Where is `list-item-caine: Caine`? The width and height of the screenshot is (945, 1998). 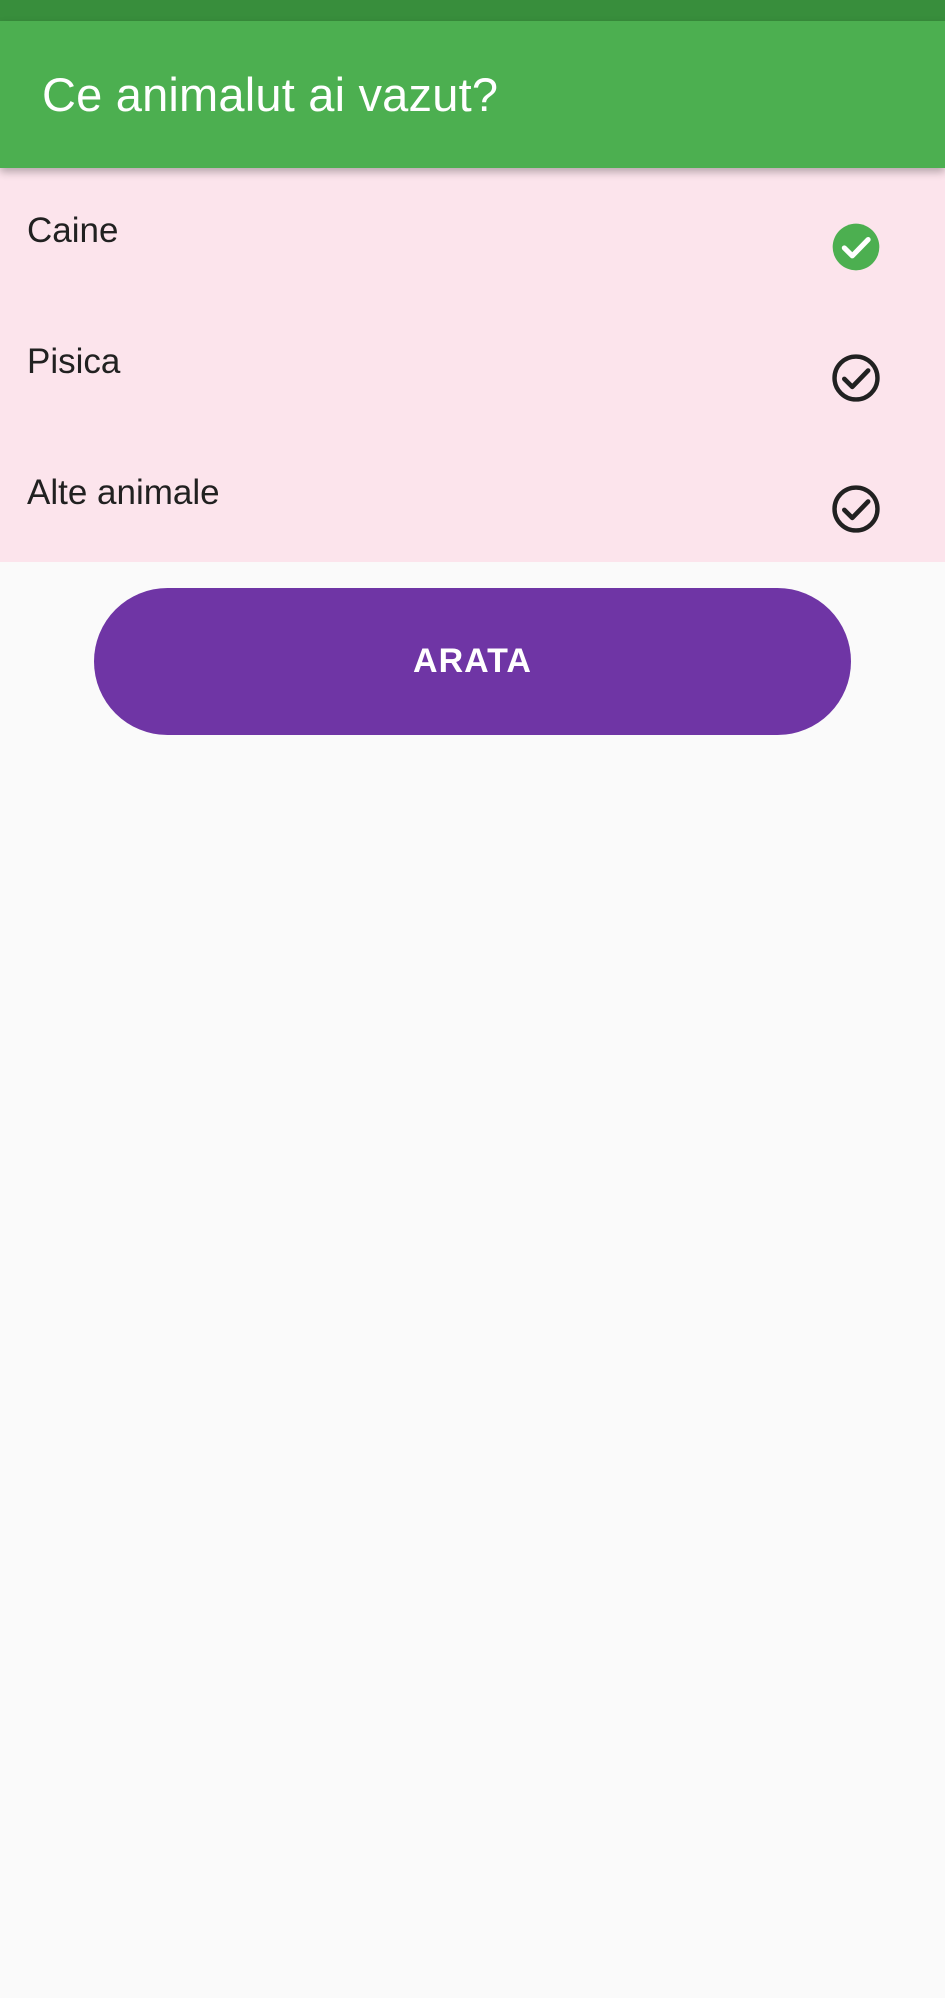
list-item-caine: Caine is located at coordinates (472, 233).